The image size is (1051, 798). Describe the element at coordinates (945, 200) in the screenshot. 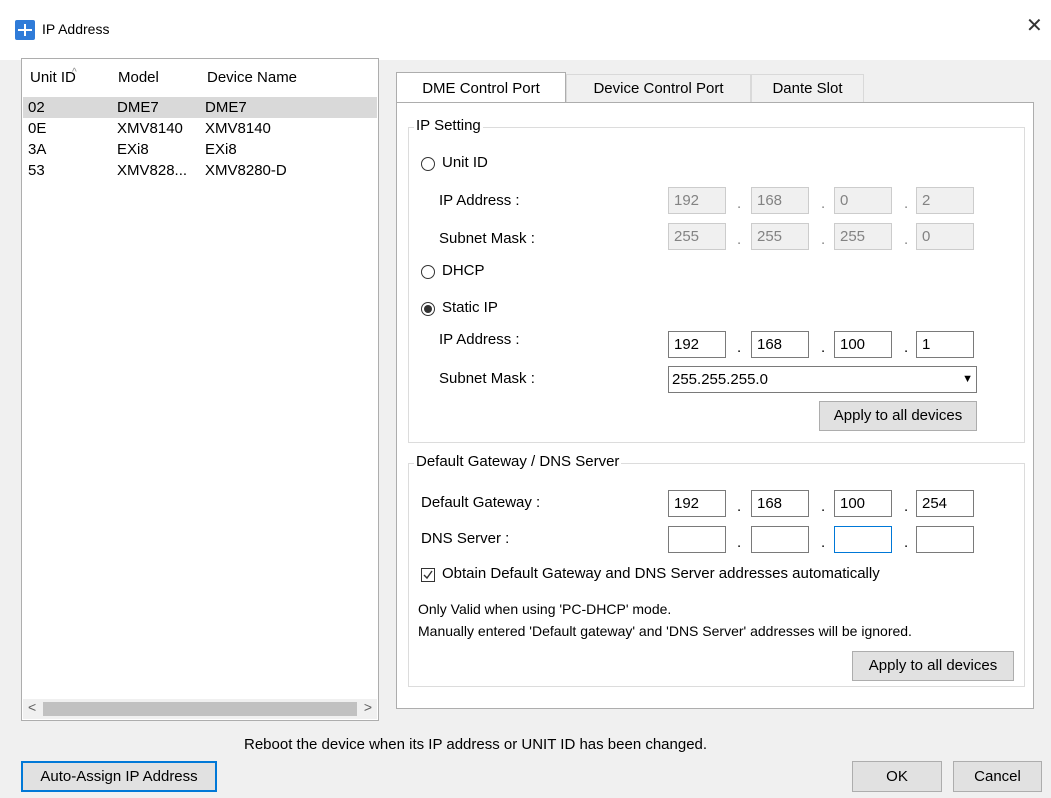

I see `unit-id-ip-octet-4: 2` at that location.